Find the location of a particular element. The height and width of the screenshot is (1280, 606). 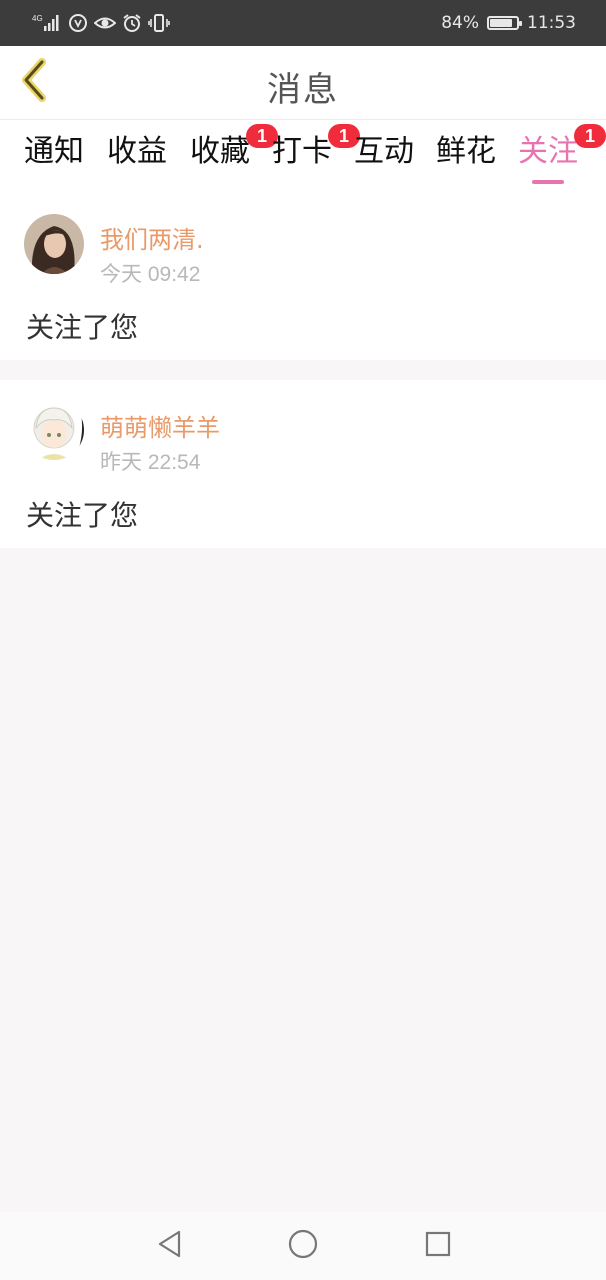

battery-fill is located at coordinates (501, 23).